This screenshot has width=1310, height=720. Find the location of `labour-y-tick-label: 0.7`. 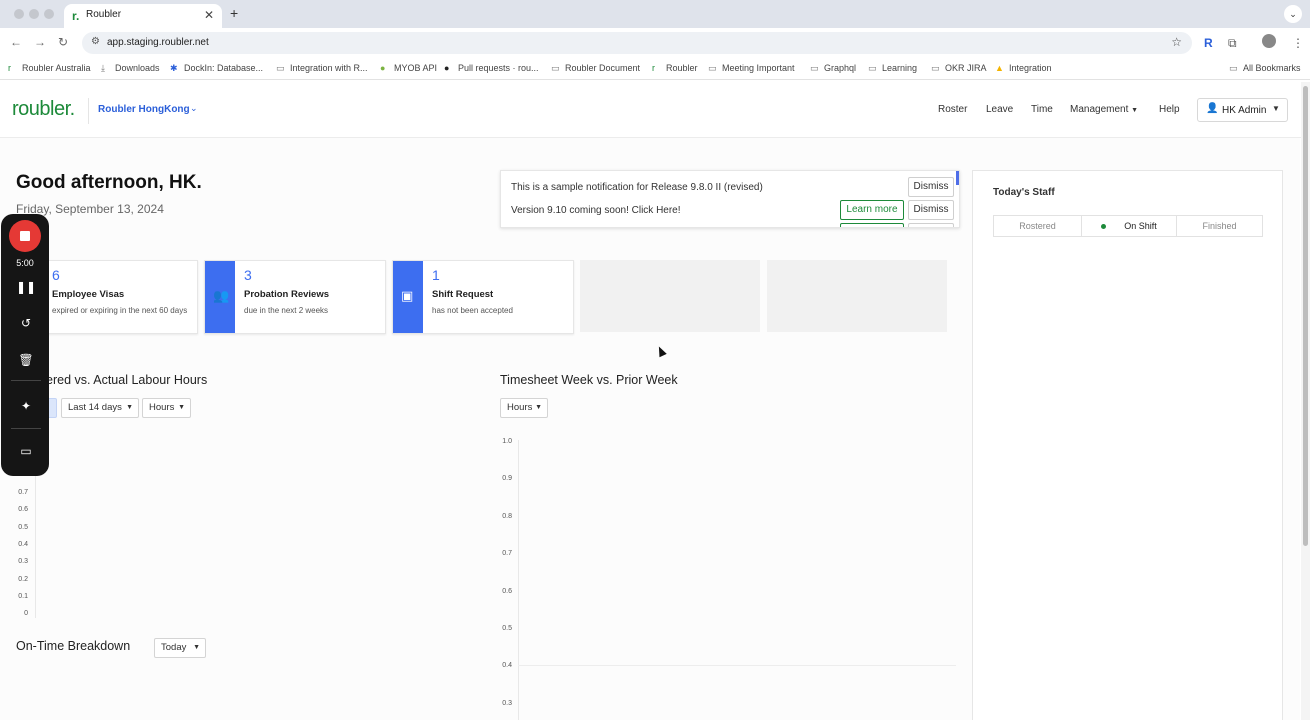

labour-y-tick-label: 0.7 is located at coordinates (23, 492).